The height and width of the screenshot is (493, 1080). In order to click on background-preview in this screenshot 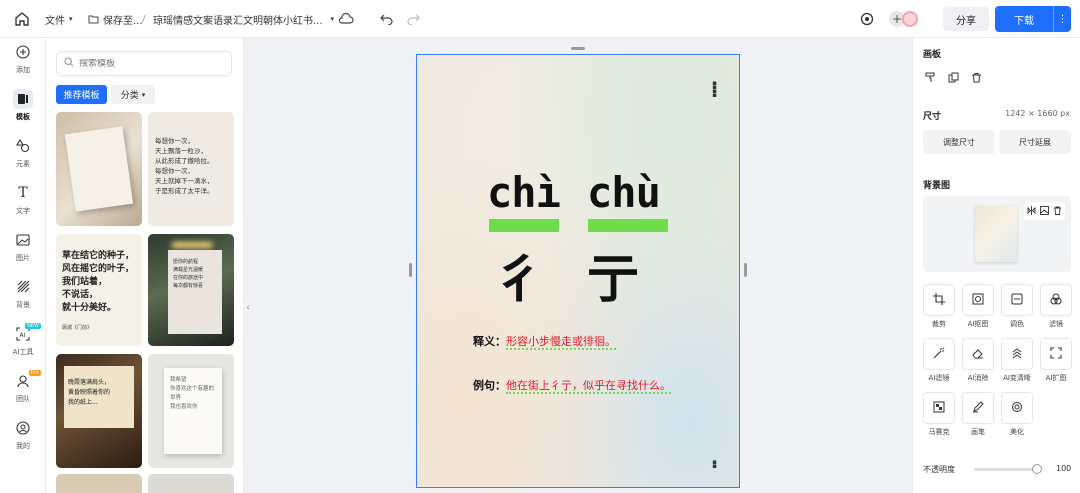, I will do `click(997, 234)`.